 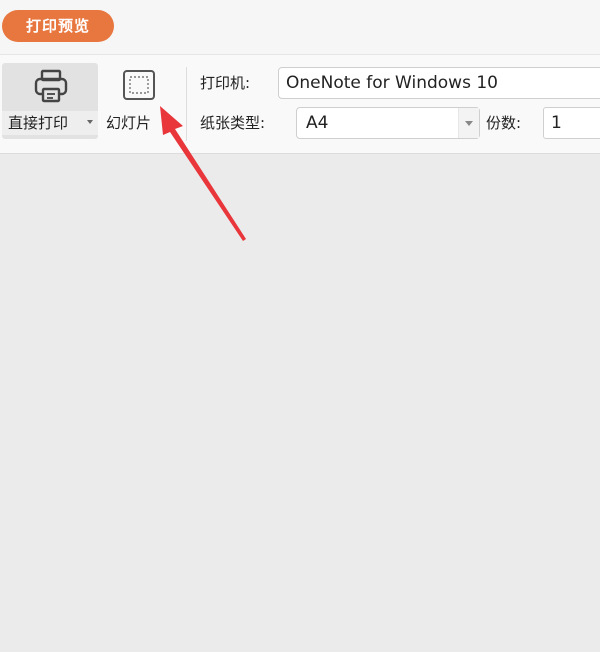 What do you see at coordinates (50, 123) in the screenshot?
I see `direct-print-label: 直接打印` at bounding box center [50, 123].